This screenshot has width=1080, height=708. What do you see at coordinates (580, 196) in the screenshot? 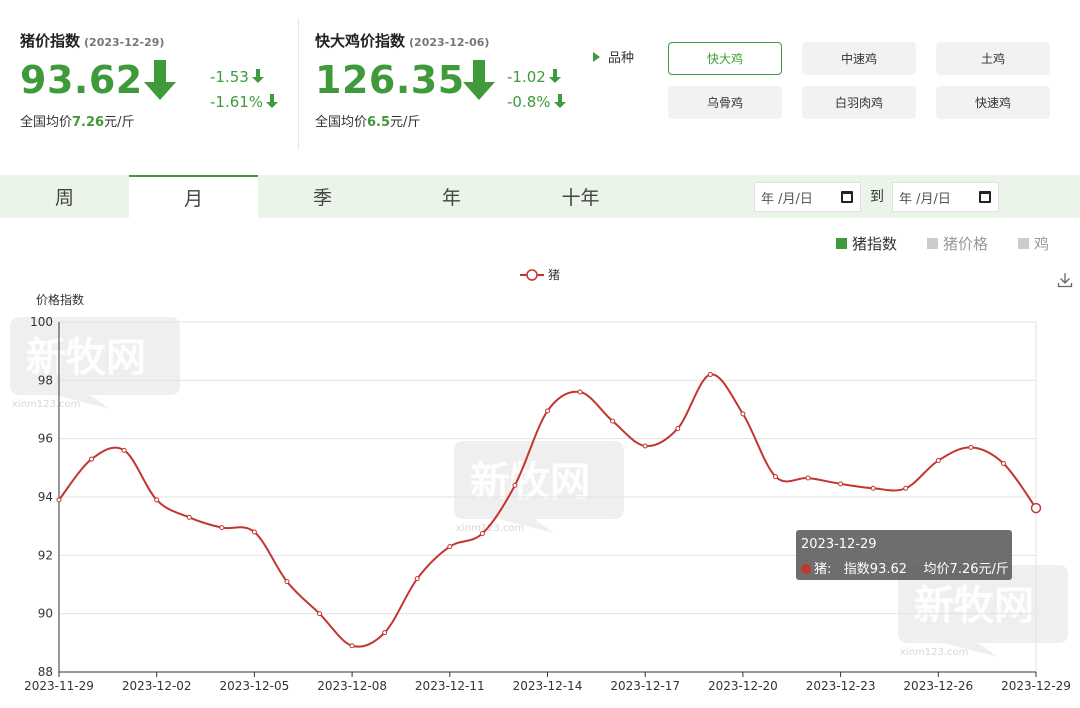
I see `tab-ten-years: 十年` at bounding box center [580, 196].